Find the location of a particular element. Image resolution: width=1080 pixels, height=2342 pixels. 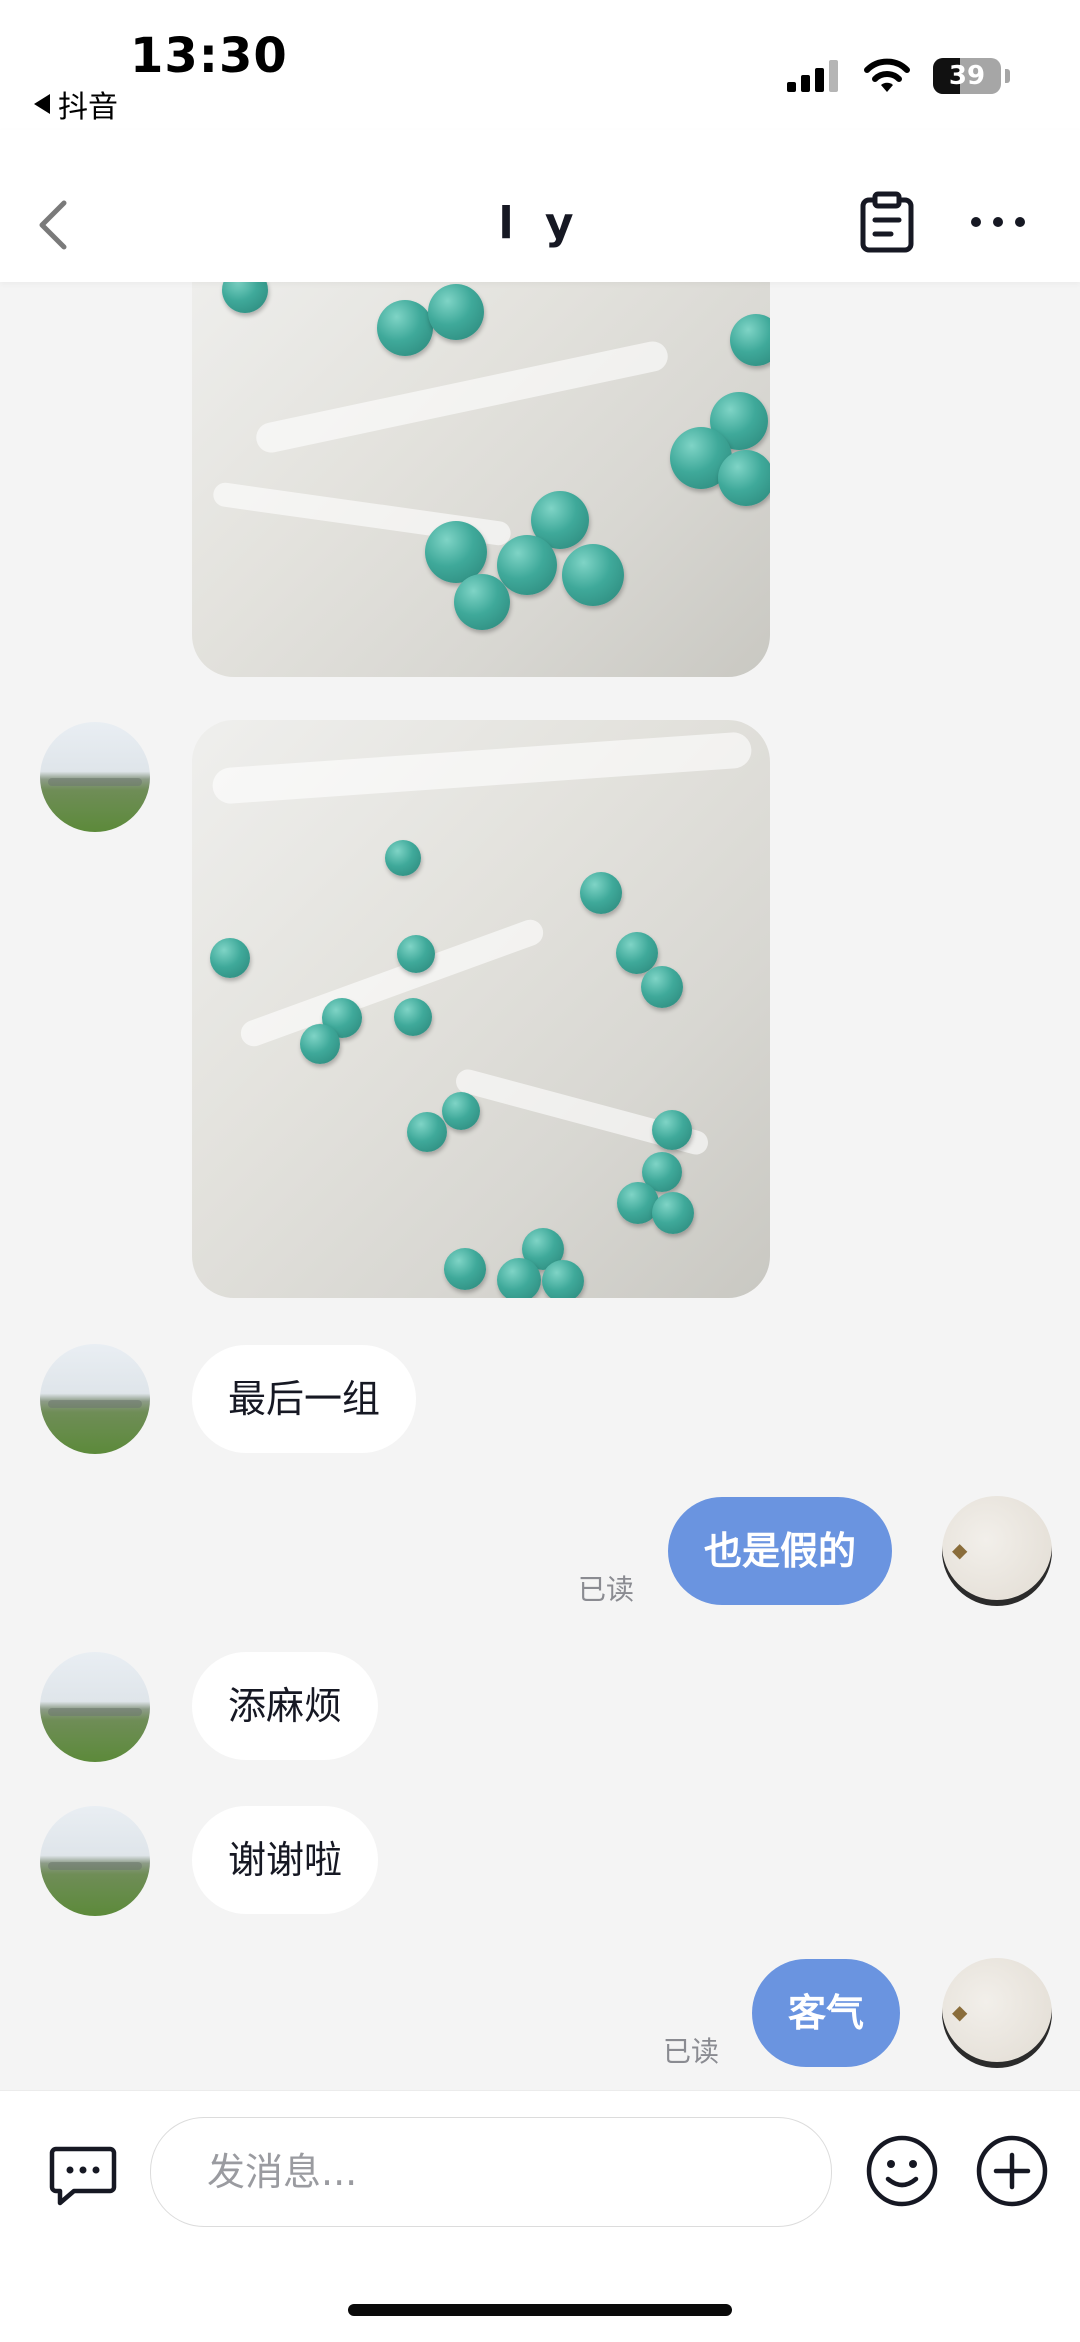

quick-reply-icon is located at coordinates (83, 2176).